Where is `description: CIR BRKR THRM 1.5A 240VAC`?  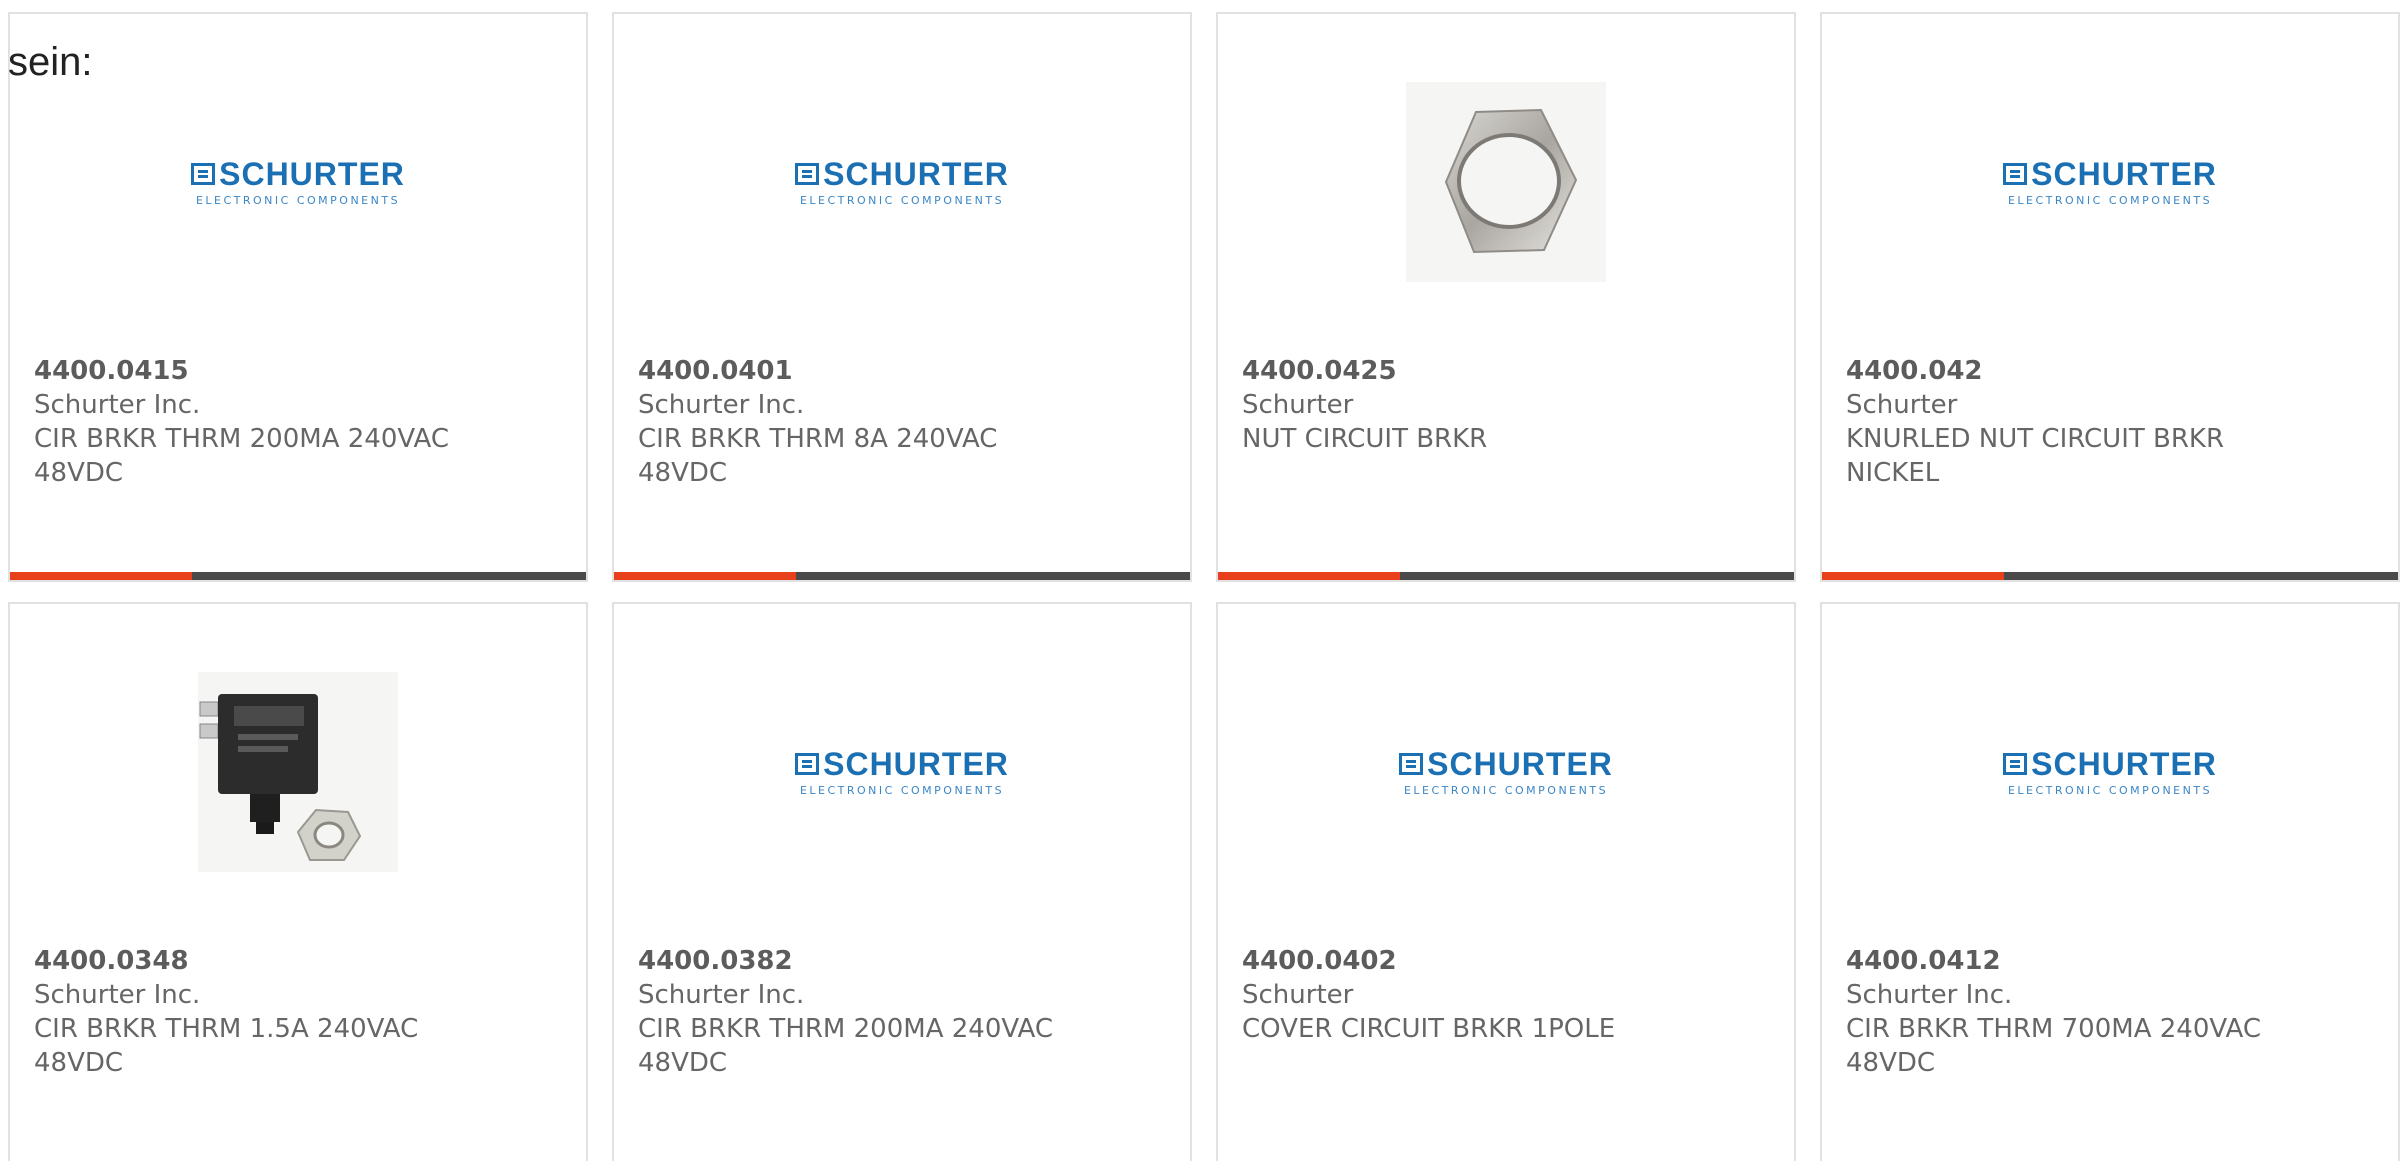
description: CIR BRKR THRM 1.5A 240VAC is located at coordinates (226, 1029).